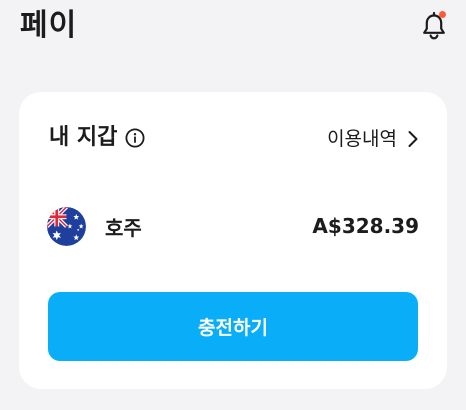 Image resolution: width=466 pixels, height=410 pixels. I want to click on currency-row: 호주 A$328.39, so click(233, 226).